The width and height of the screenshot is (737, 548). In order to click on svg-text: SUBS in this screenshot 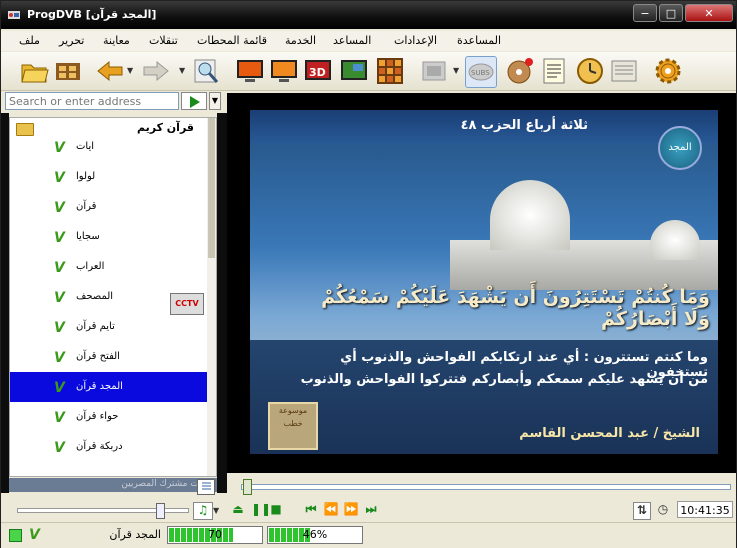, I will do `click(480, 73)`.